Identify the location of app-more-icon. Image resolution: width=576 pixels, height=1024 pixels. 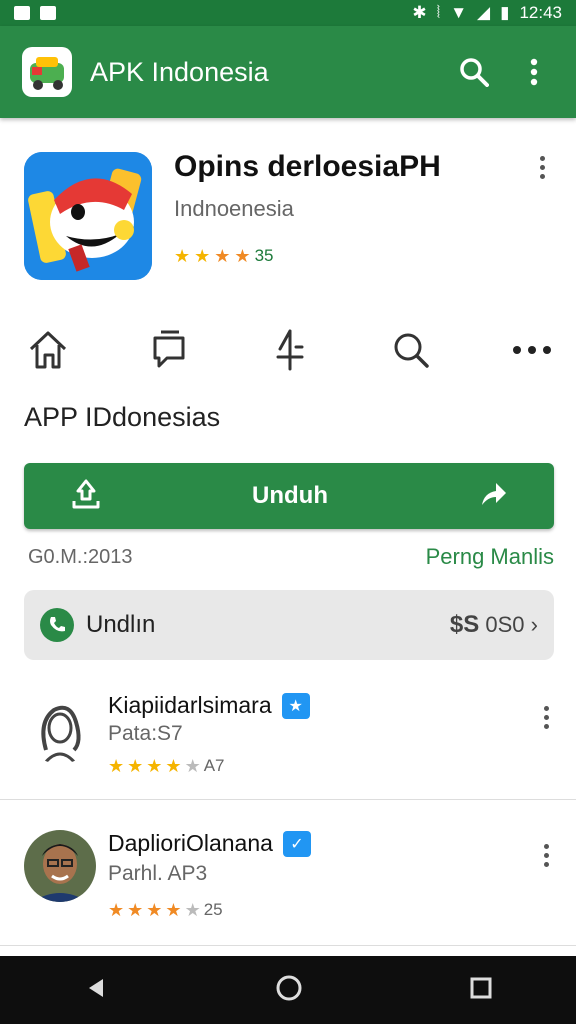
(542, 167).